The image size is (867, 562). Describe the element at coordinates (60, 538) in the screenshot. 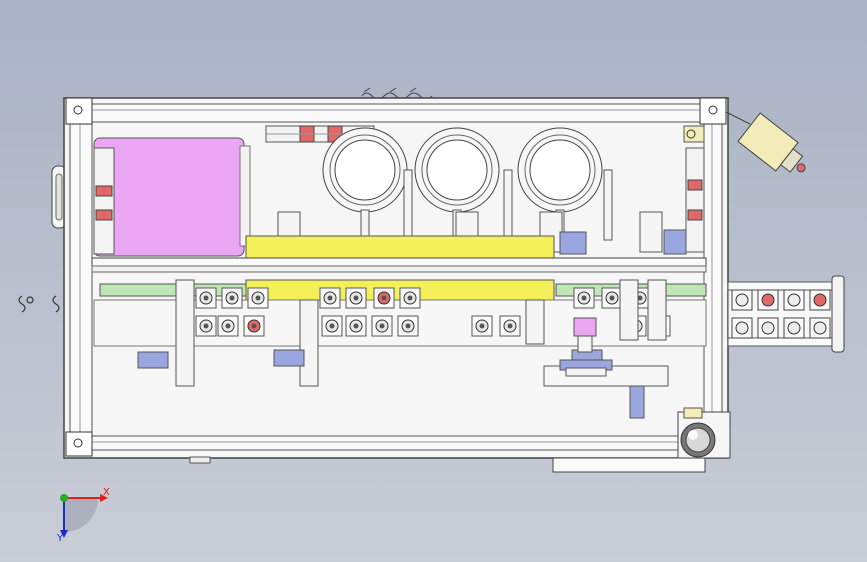

I see `y-axis-label: Y` at that location.